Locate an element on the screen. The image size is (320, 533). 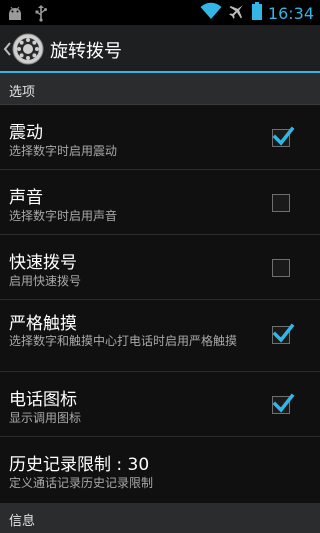
pref-title: 震动 is located at coordinates (26, 133).